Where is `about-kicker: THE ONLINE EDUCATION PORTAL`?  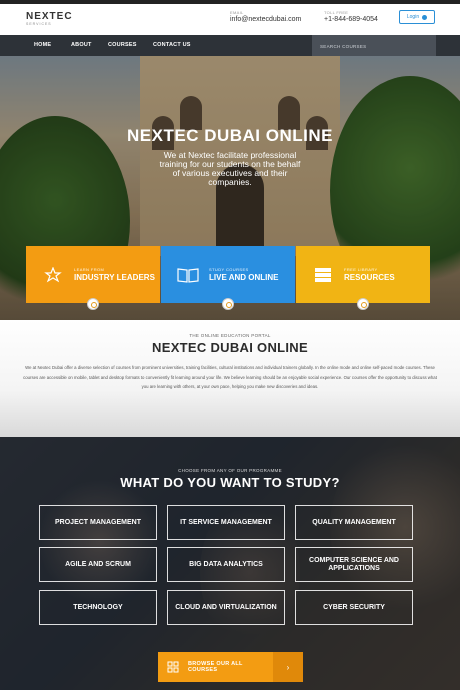 about-kicker: THE ONLINE EDUCATION PORTAL is located at coordinates (230, 335).